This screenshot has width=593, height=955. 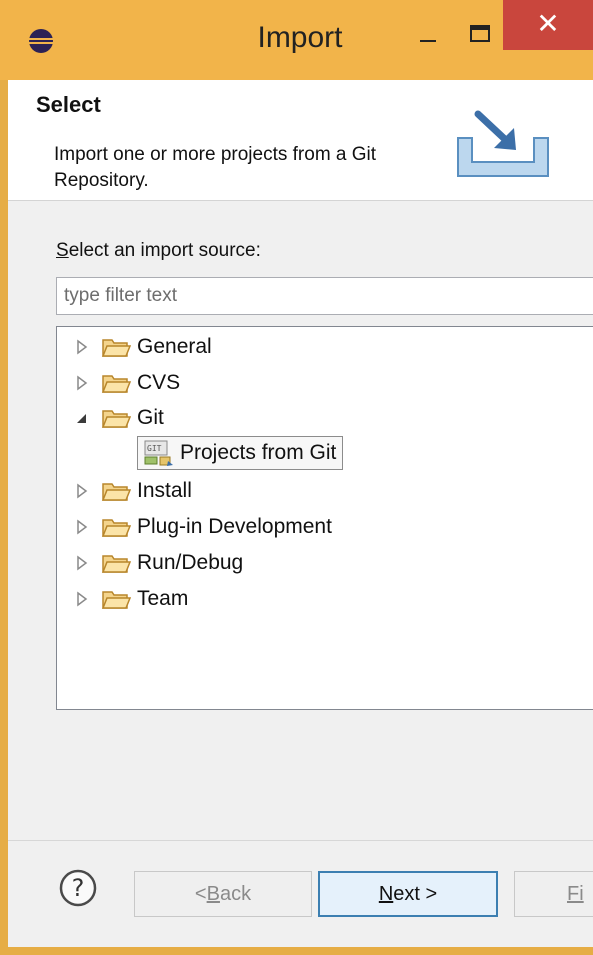 I want to click on tree-item-git: Git, so click(x=117, y=418).